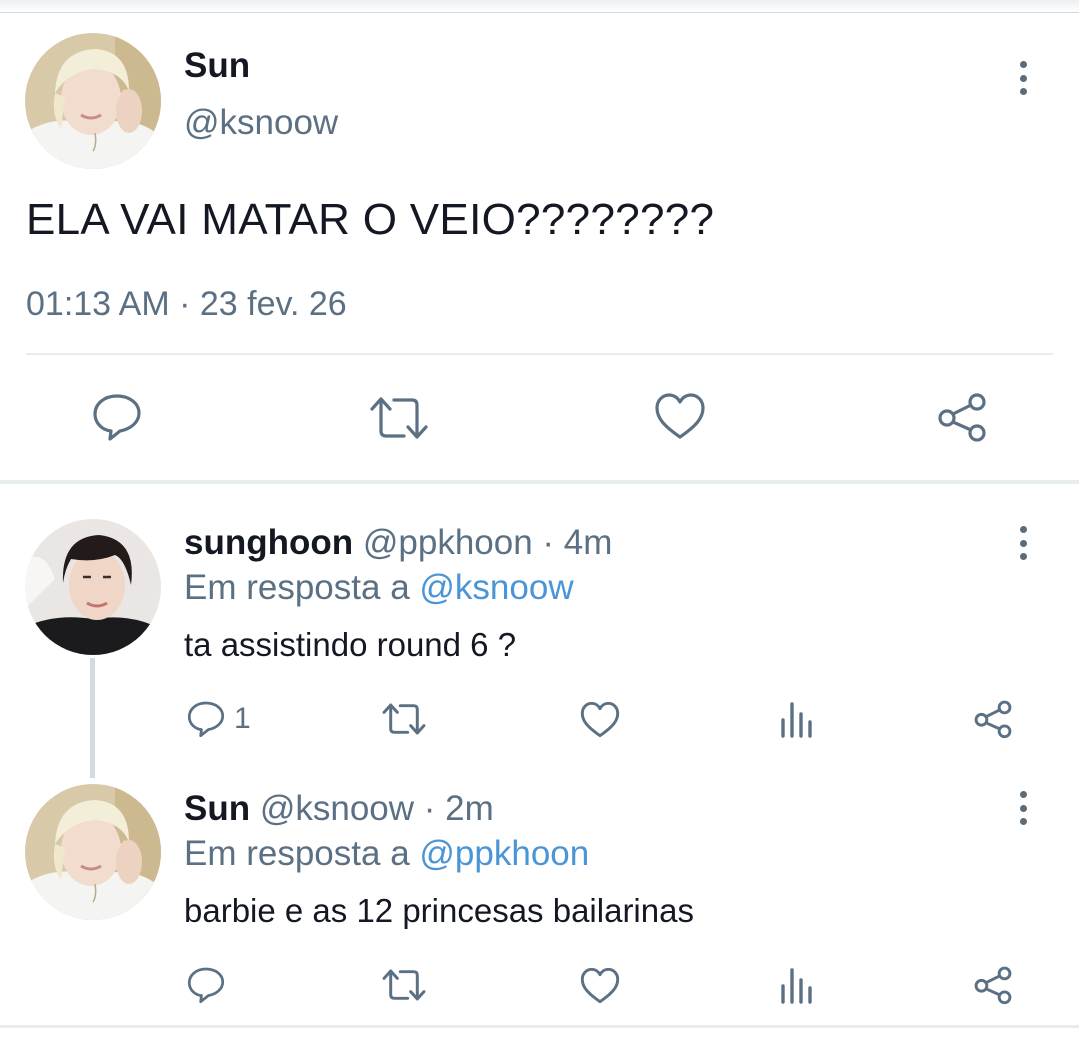 Image resolution: width=1079 pixels, height=1058 pixels. I want to click on reply-author-name: Sun, so click(217, 808).